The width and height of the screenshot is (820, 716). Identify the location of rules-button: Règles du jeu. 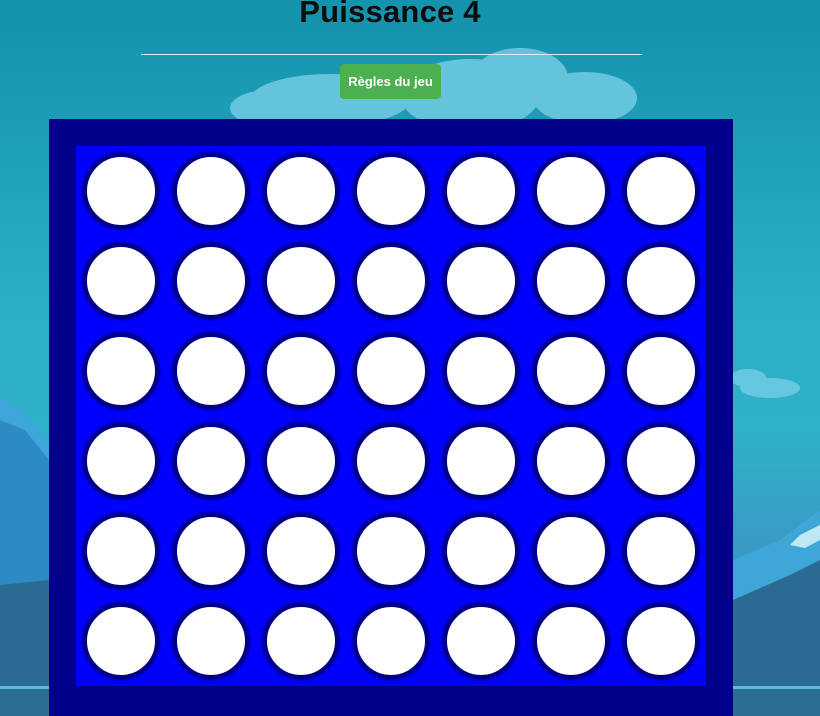
(390, 81).